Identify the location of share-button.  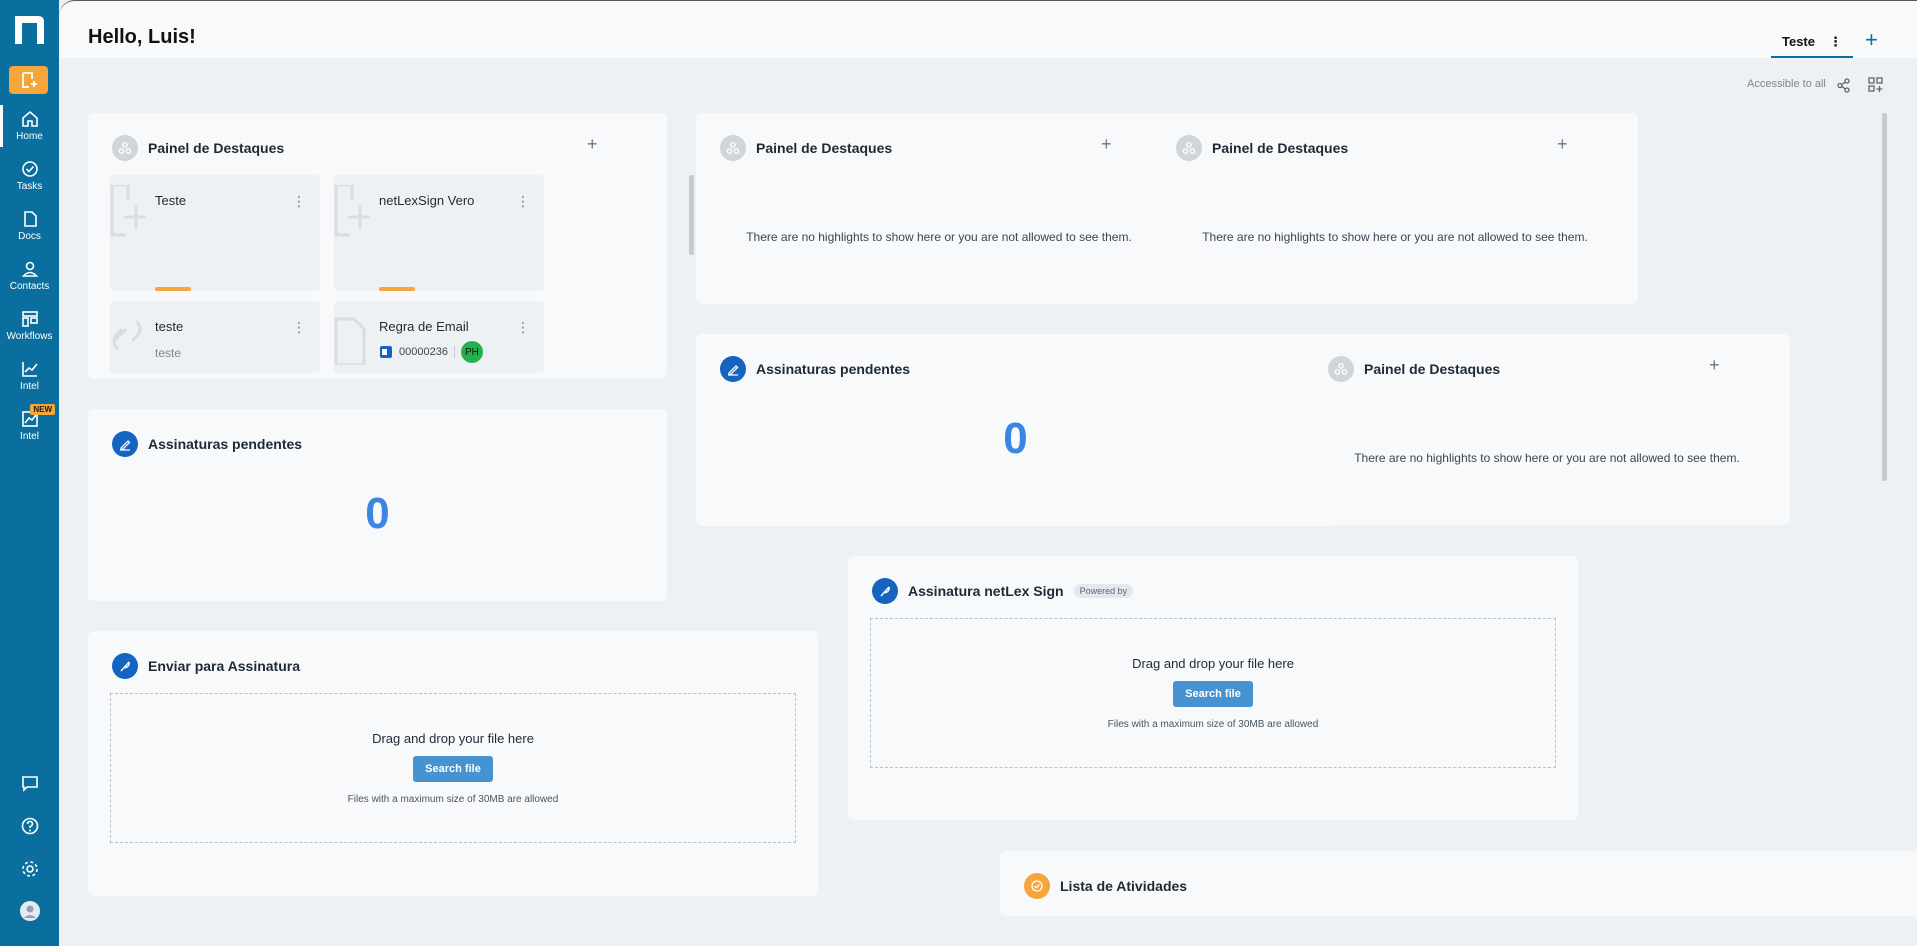
(1843, 85).